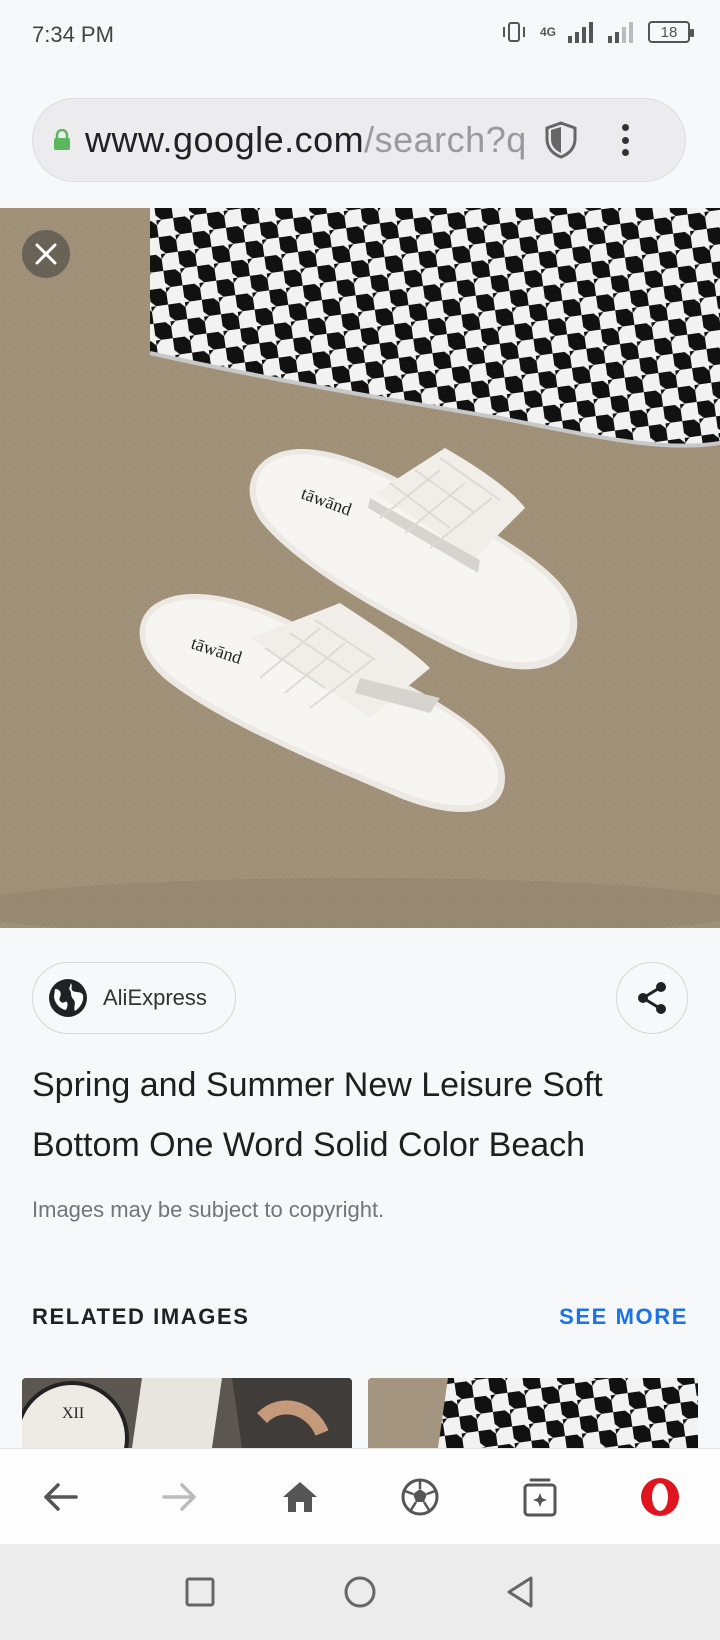  Describe the element at coordinates (208, 1209) in the screenshot. I see `copyright-notice: Images may be subject to copyright.` at that location.